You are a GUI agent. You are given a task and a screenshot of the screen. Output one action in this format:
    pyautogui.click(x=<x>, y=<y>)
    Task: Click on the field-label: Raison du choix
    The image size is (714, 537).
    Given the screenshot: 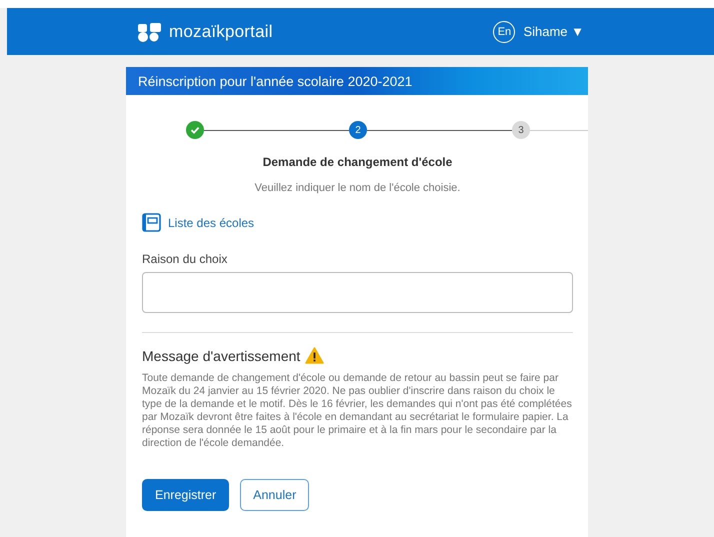 What is the action you would take?
    pyautogui.click(x=185, y=259)
    